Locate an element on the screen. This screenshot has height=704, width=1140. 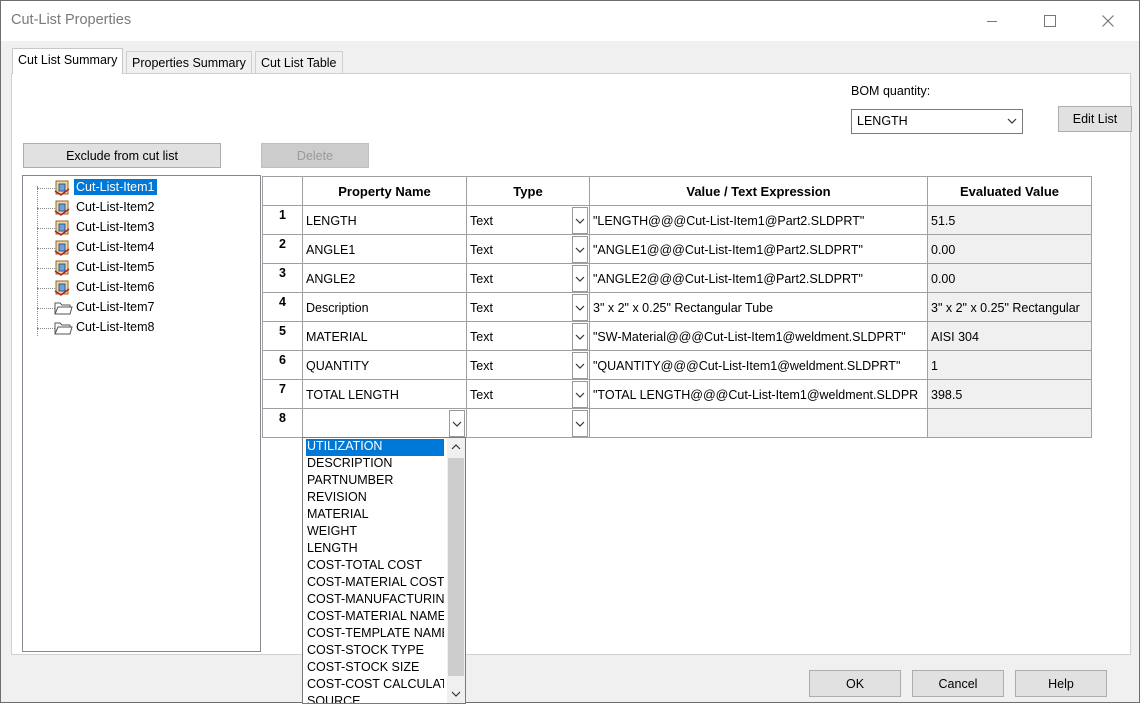
tree-item: Cut-List-Item3 is located at coordinates (138, 228).